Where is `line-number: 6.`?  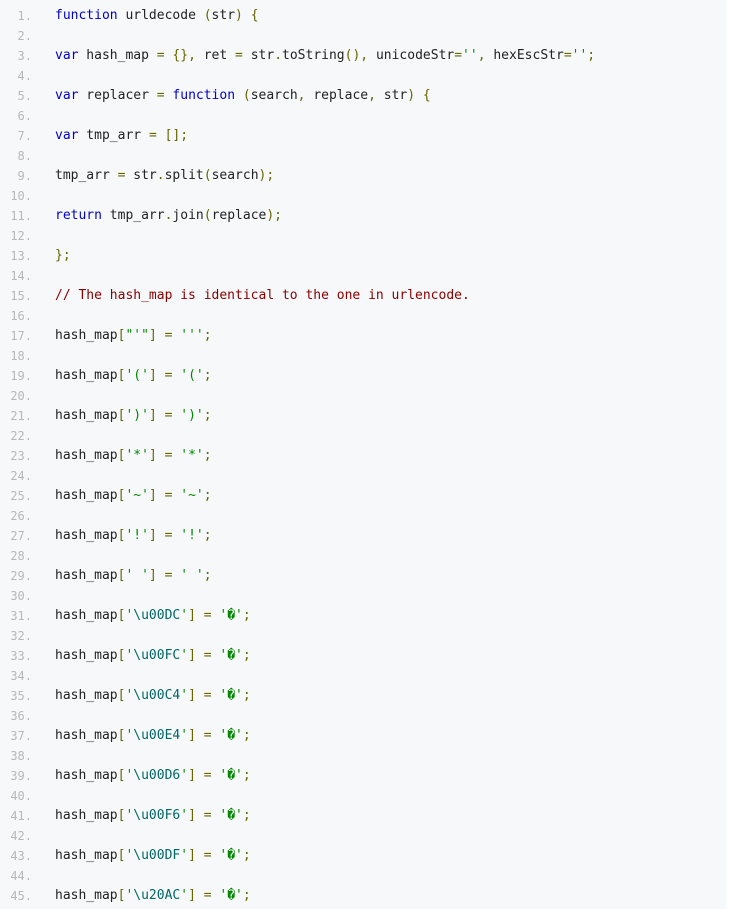
line-number: 6. is located at coordinates (24, 116).